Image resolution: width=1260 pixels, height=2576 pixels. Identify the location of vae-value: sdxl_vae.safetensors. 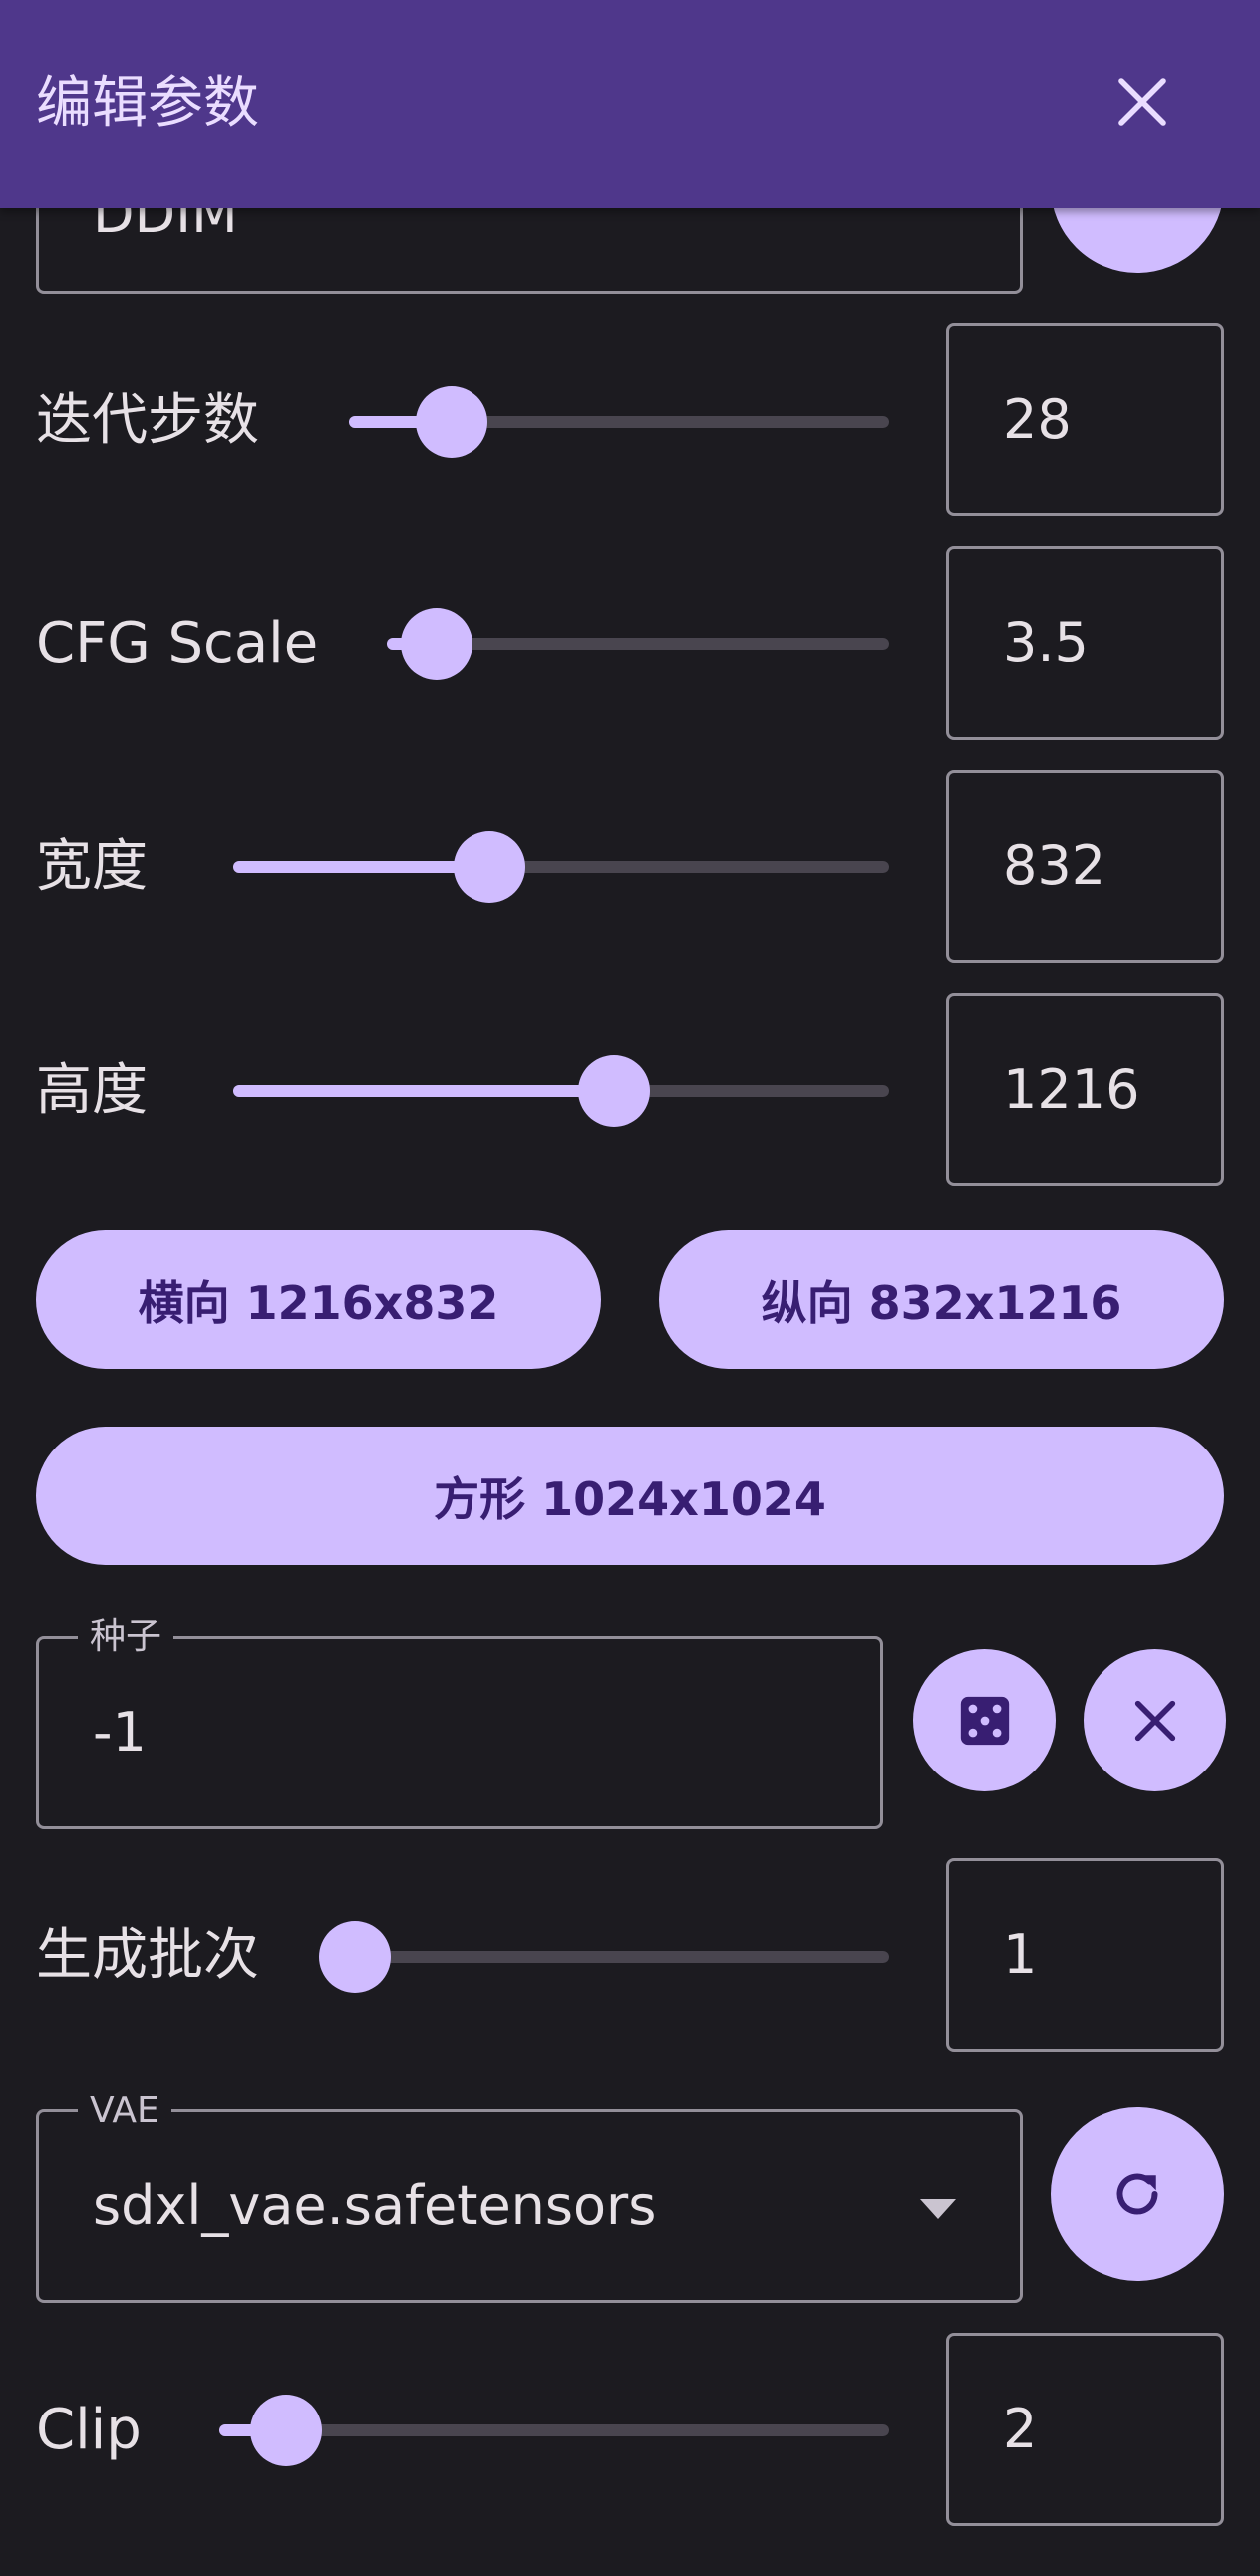
(375, 2205).